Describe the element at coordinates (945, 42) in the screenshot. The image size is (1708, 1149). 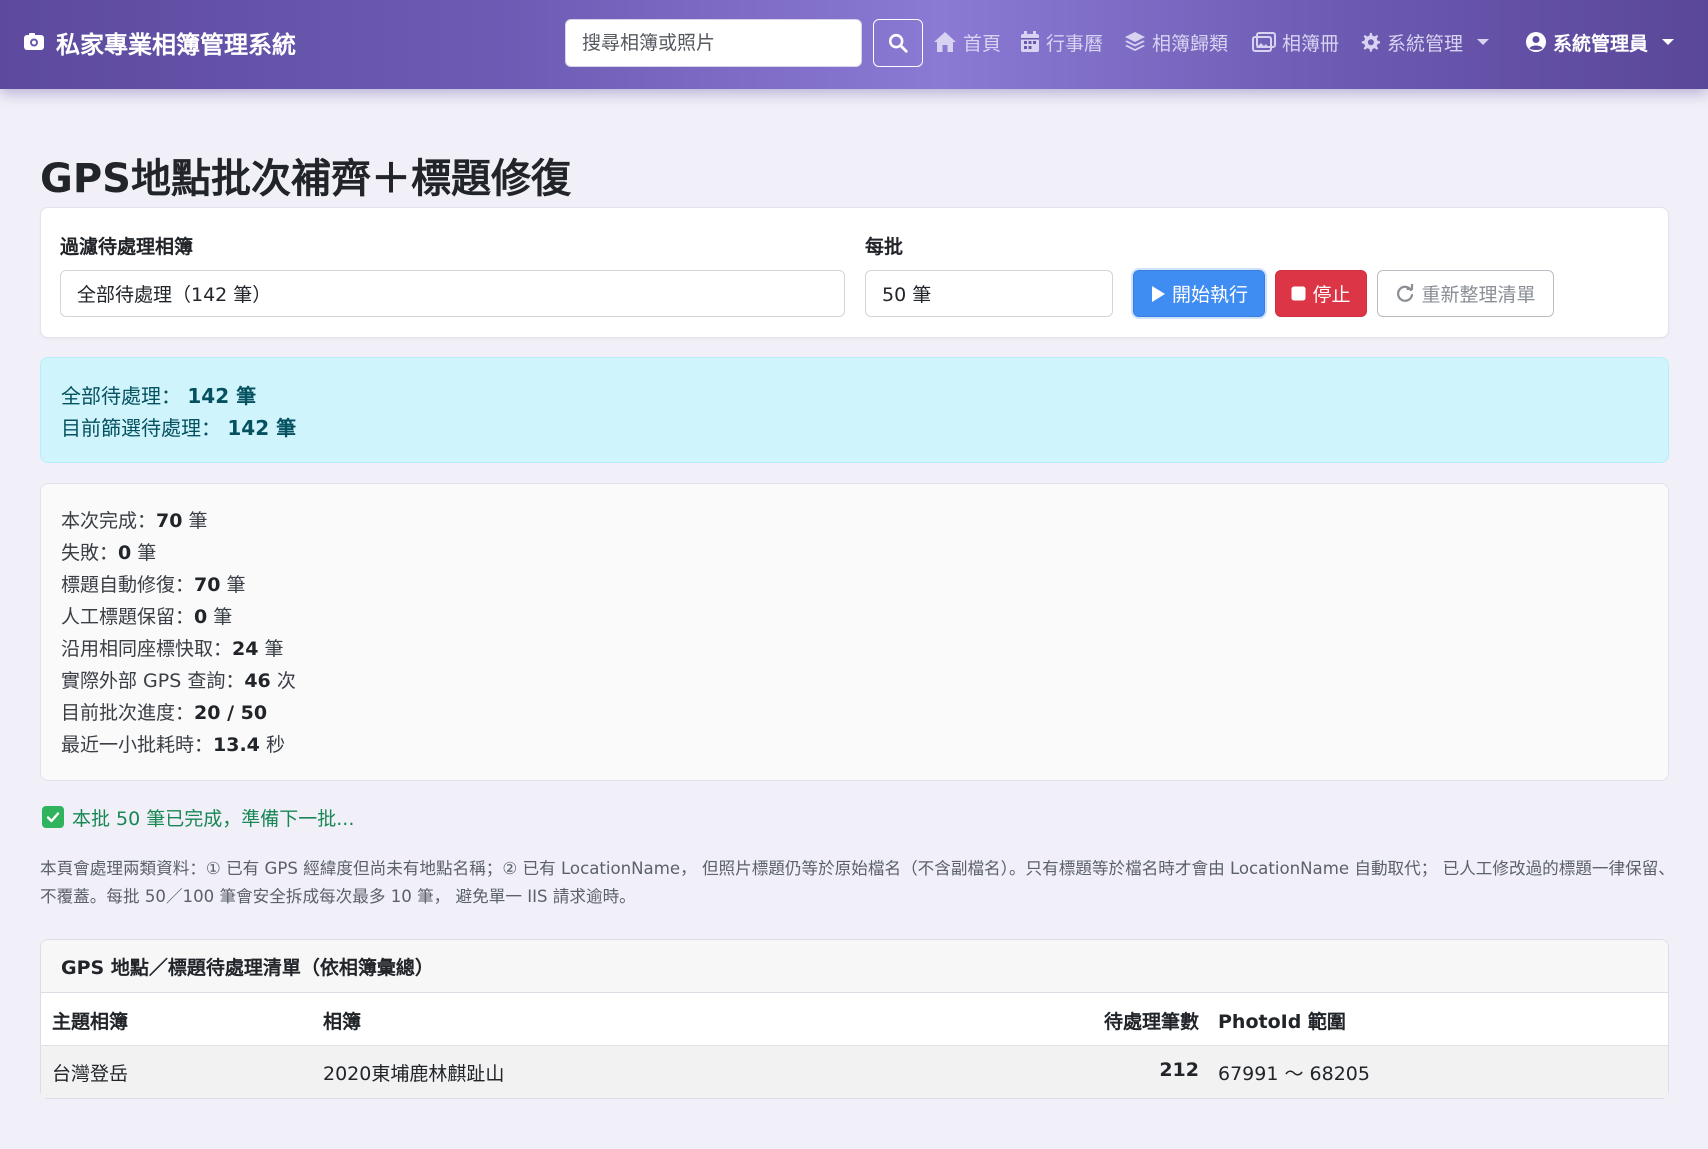
I see `home-icon` at that location.